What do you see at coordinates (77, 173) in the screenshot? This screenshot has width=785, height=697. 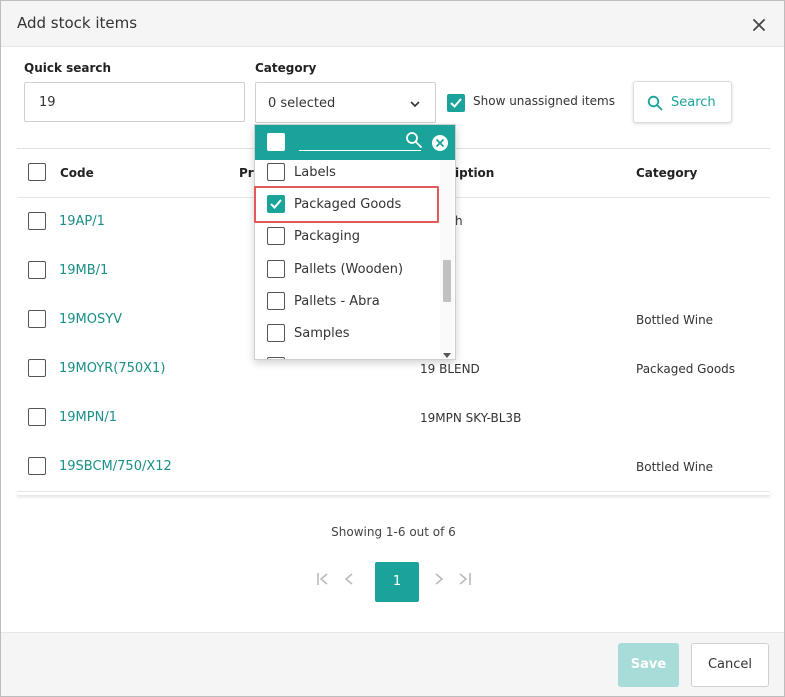 I see `column-header-code: Code` at bounding box center [77, 173].